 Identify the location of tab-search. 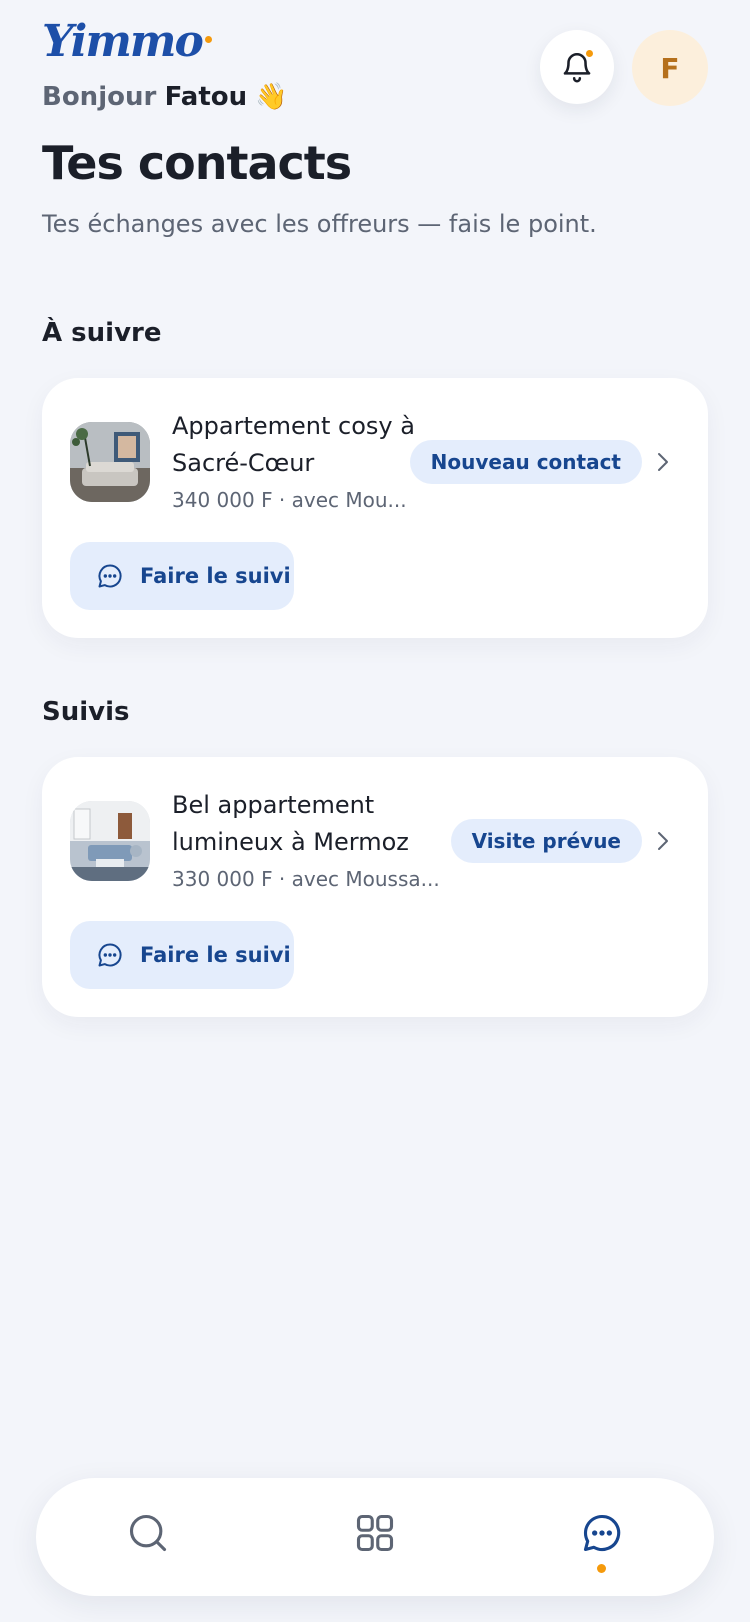
(148, 1533).